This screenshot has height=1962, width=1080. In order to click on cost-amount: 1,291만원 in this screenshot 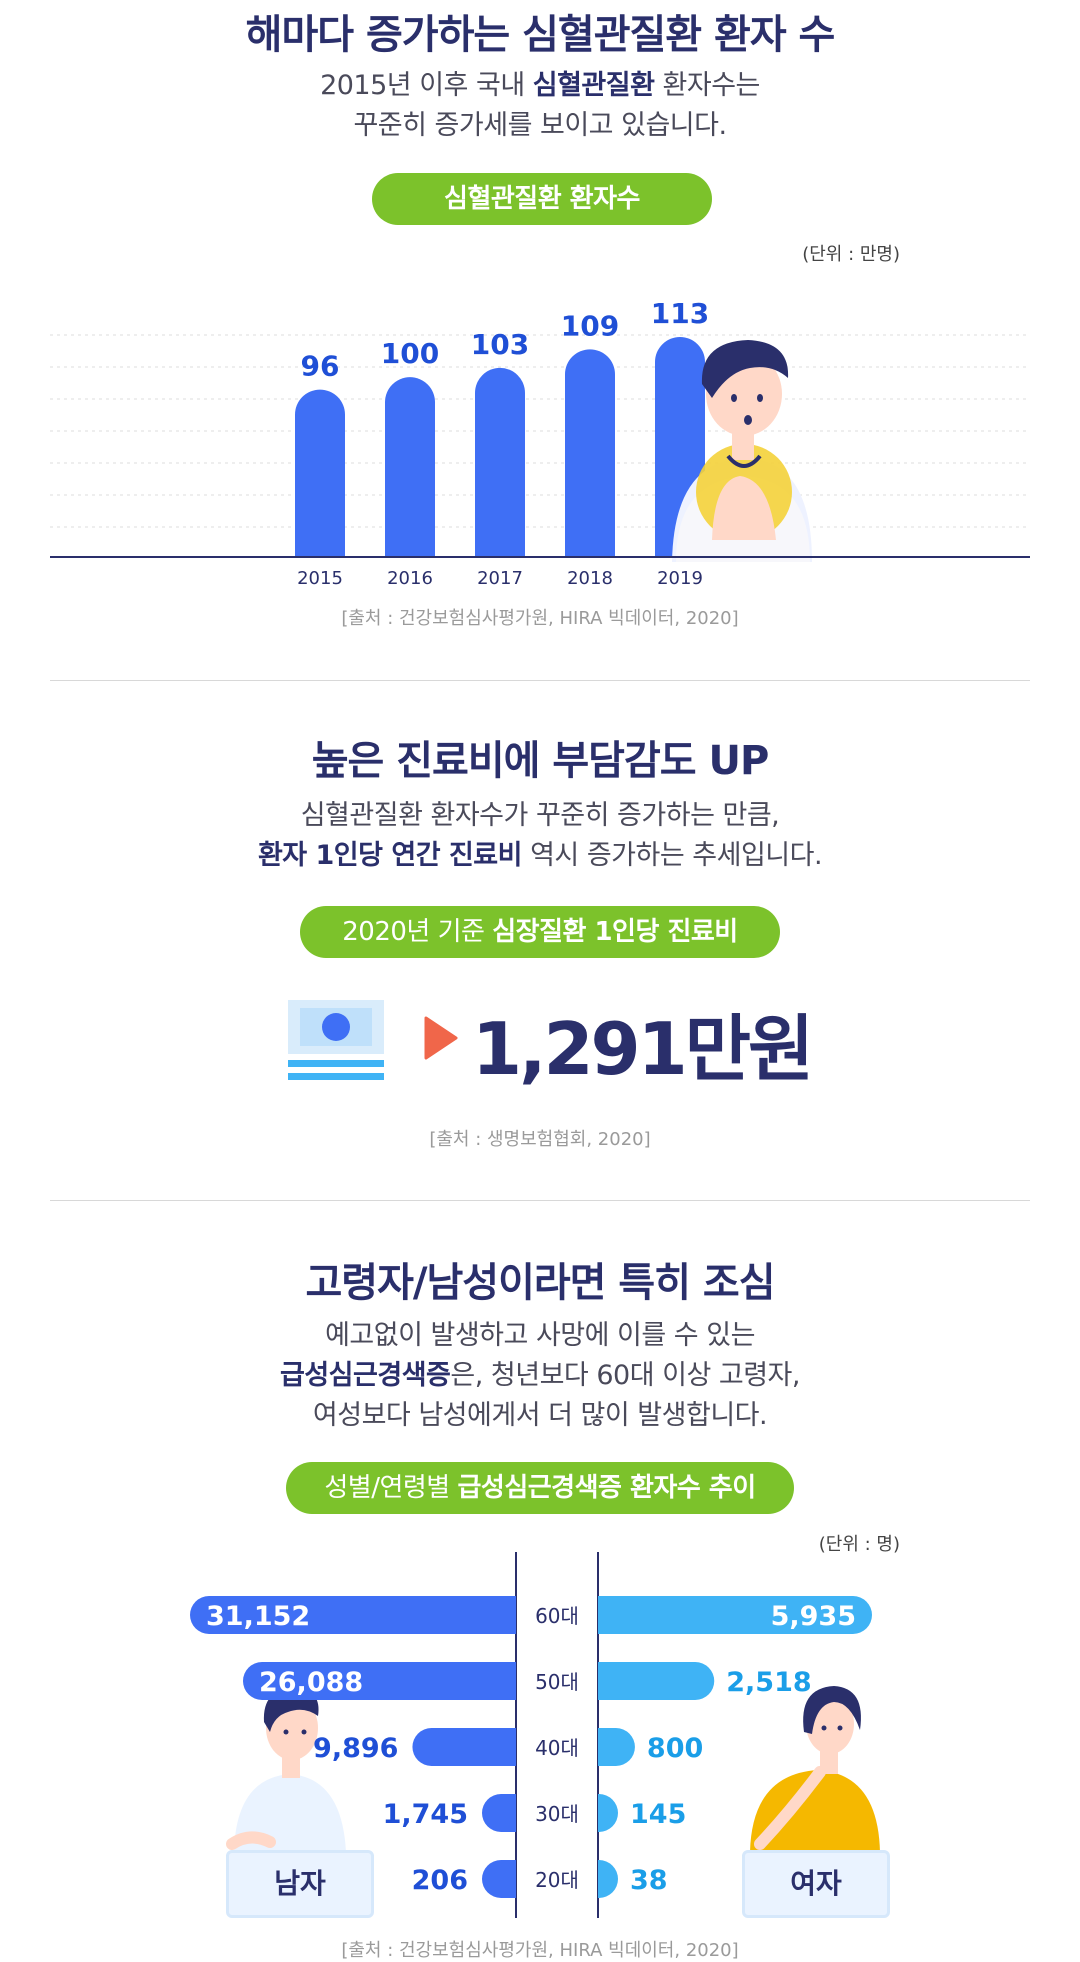, I will do `click(643, 1049)`.